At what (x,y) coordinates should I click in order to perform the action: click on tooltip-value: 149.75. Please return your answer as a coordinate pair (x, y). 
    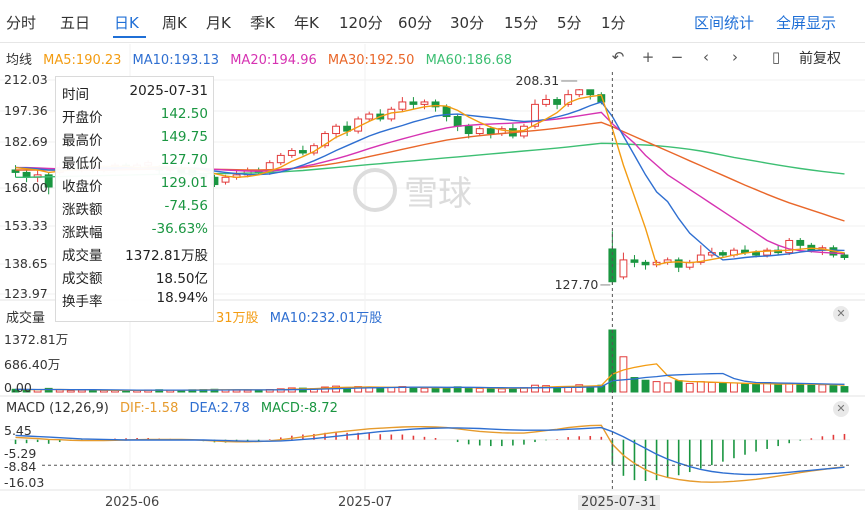
    Looking at the image, I should click on (184, 137).